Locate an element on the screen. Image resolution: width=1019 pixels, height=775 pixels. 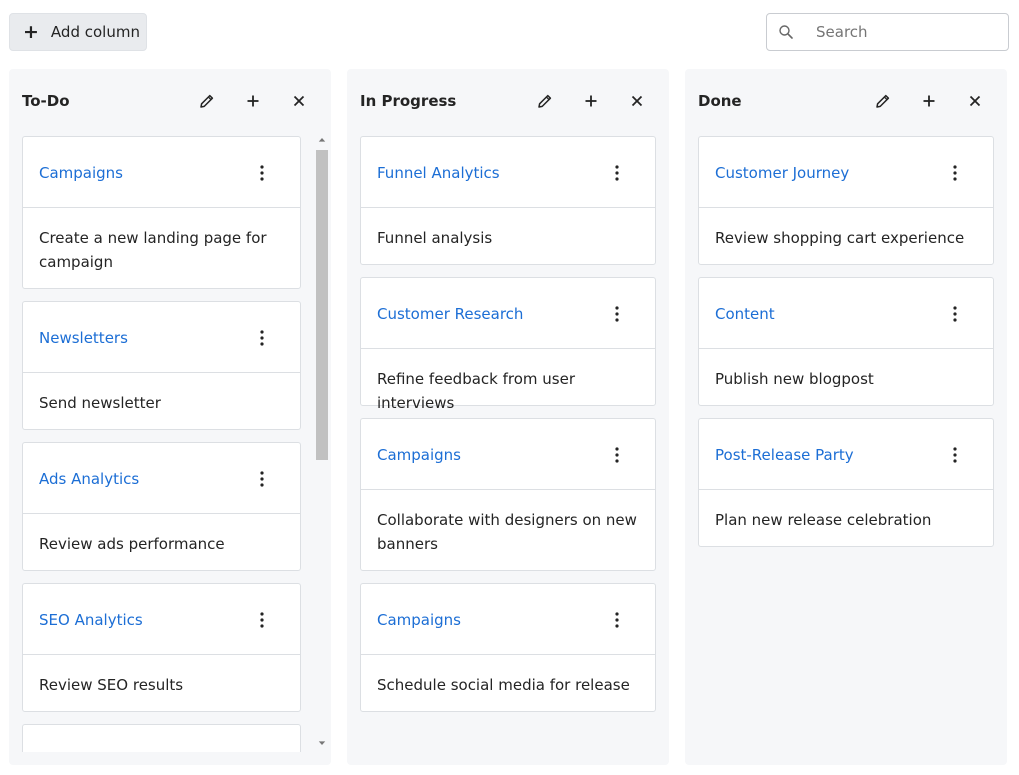
card: Newsletters Send newsletter is located at coordinates (161, 365).